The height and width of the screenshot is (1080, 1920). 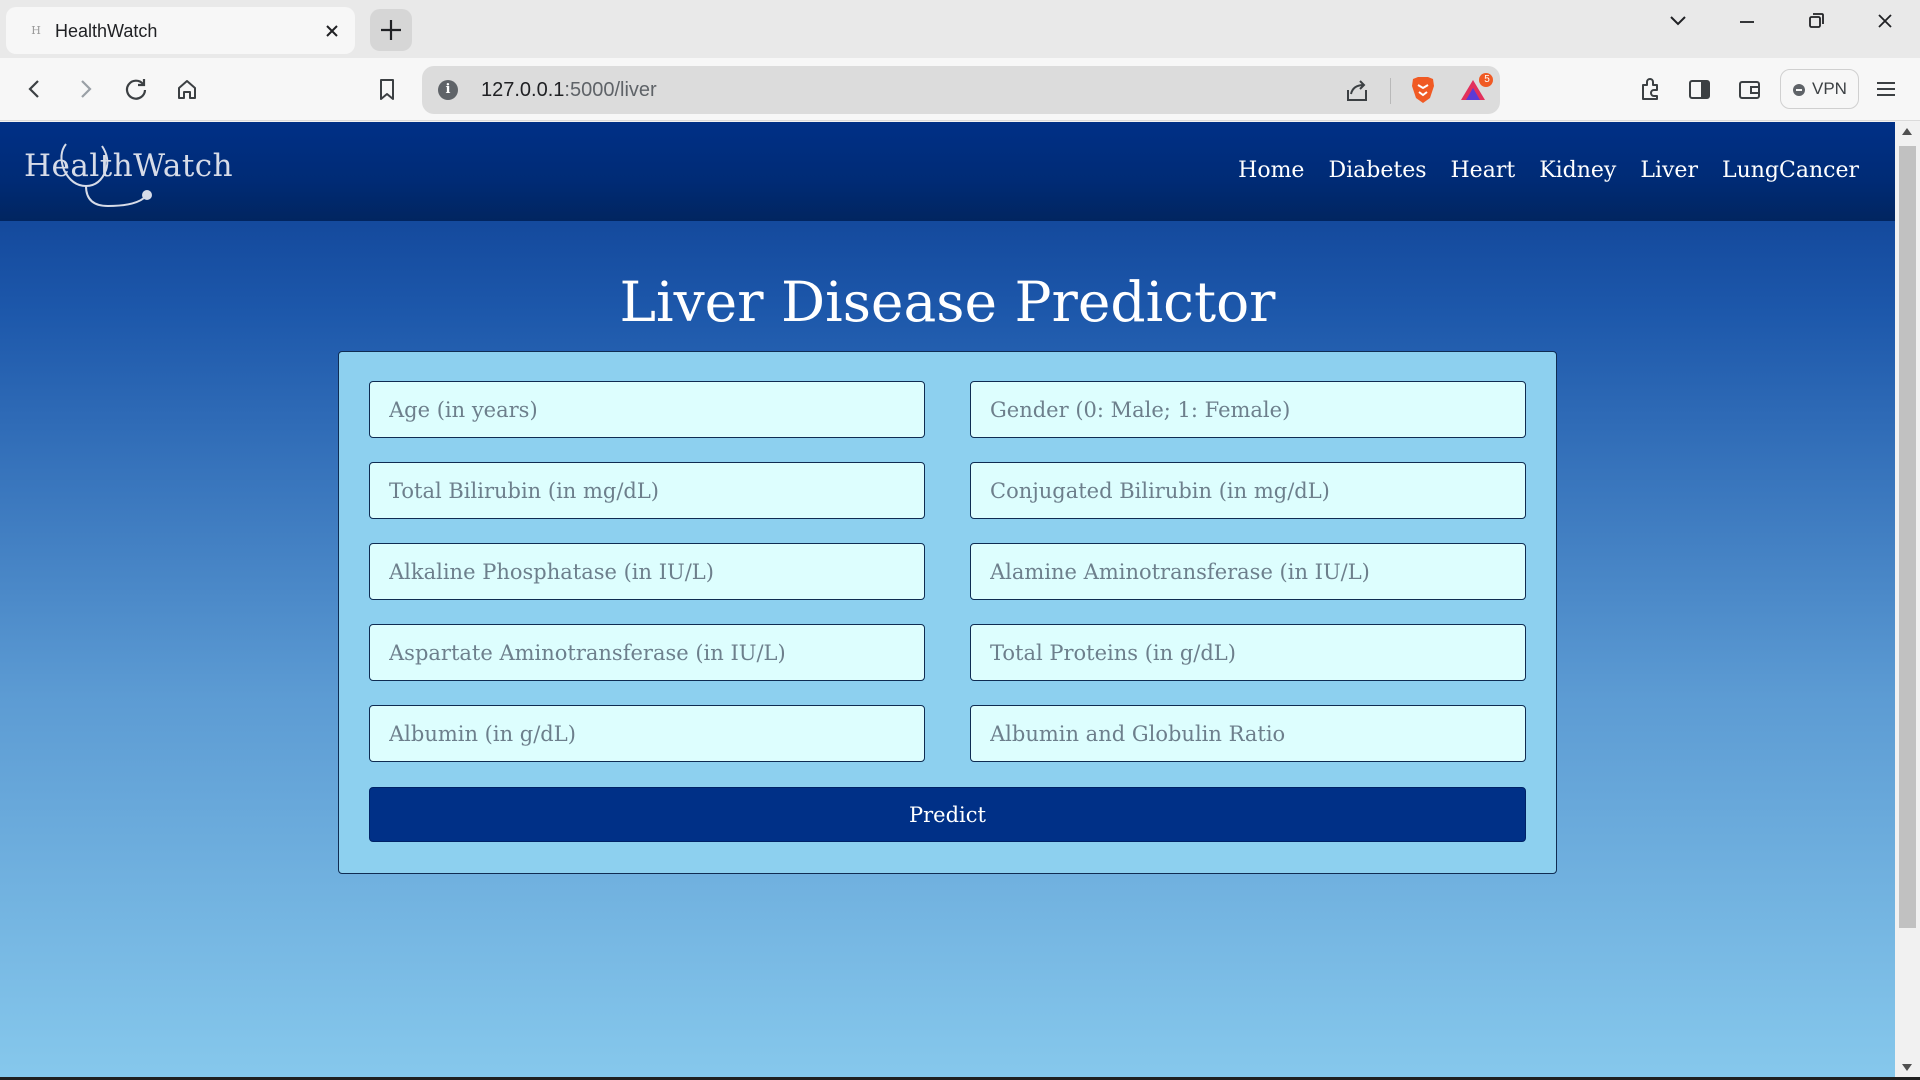 I want to click on plus-icon, so click(x=391, y=30).